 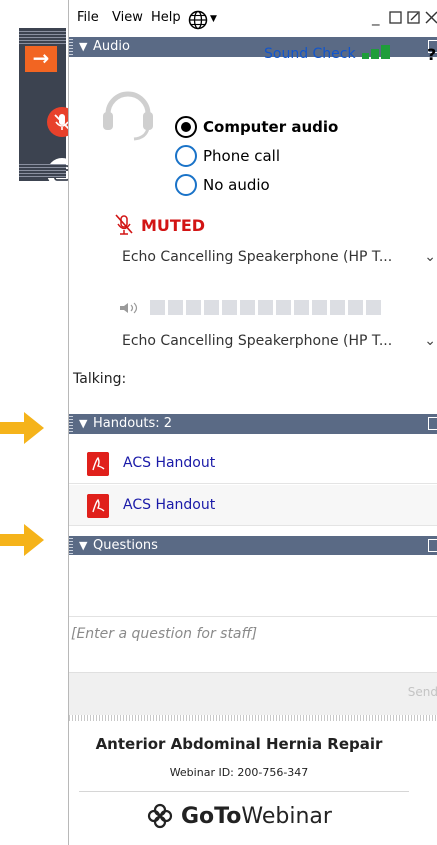 I want to click on radio-no-audio: No audio, so click(x=222, y=185).